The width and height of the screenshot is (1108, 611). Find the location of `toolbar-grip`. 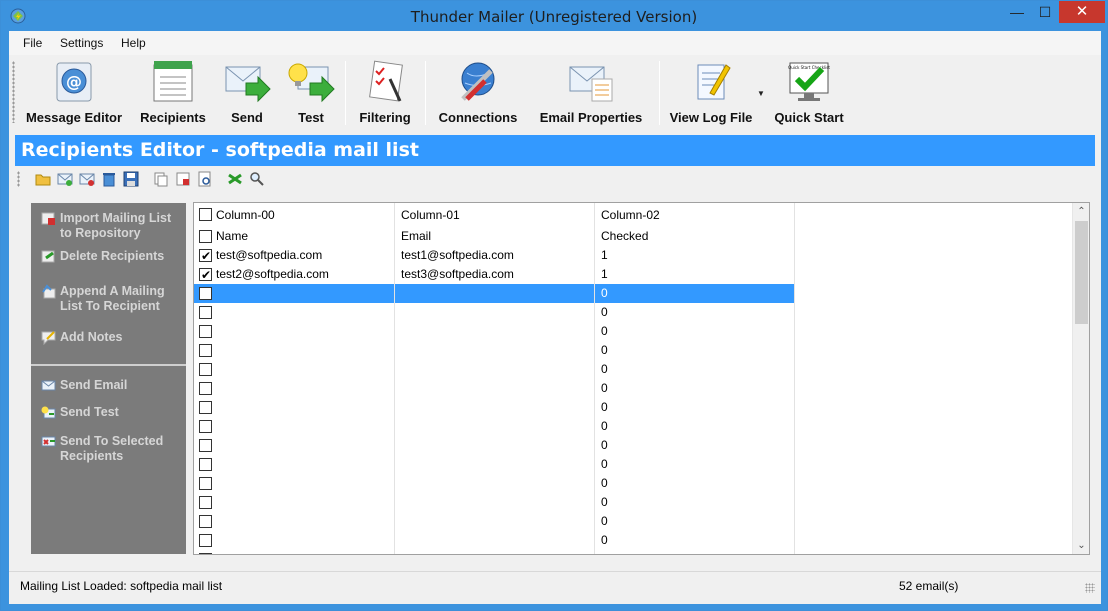

toolbar-grip is located at coordinates (13, 92).